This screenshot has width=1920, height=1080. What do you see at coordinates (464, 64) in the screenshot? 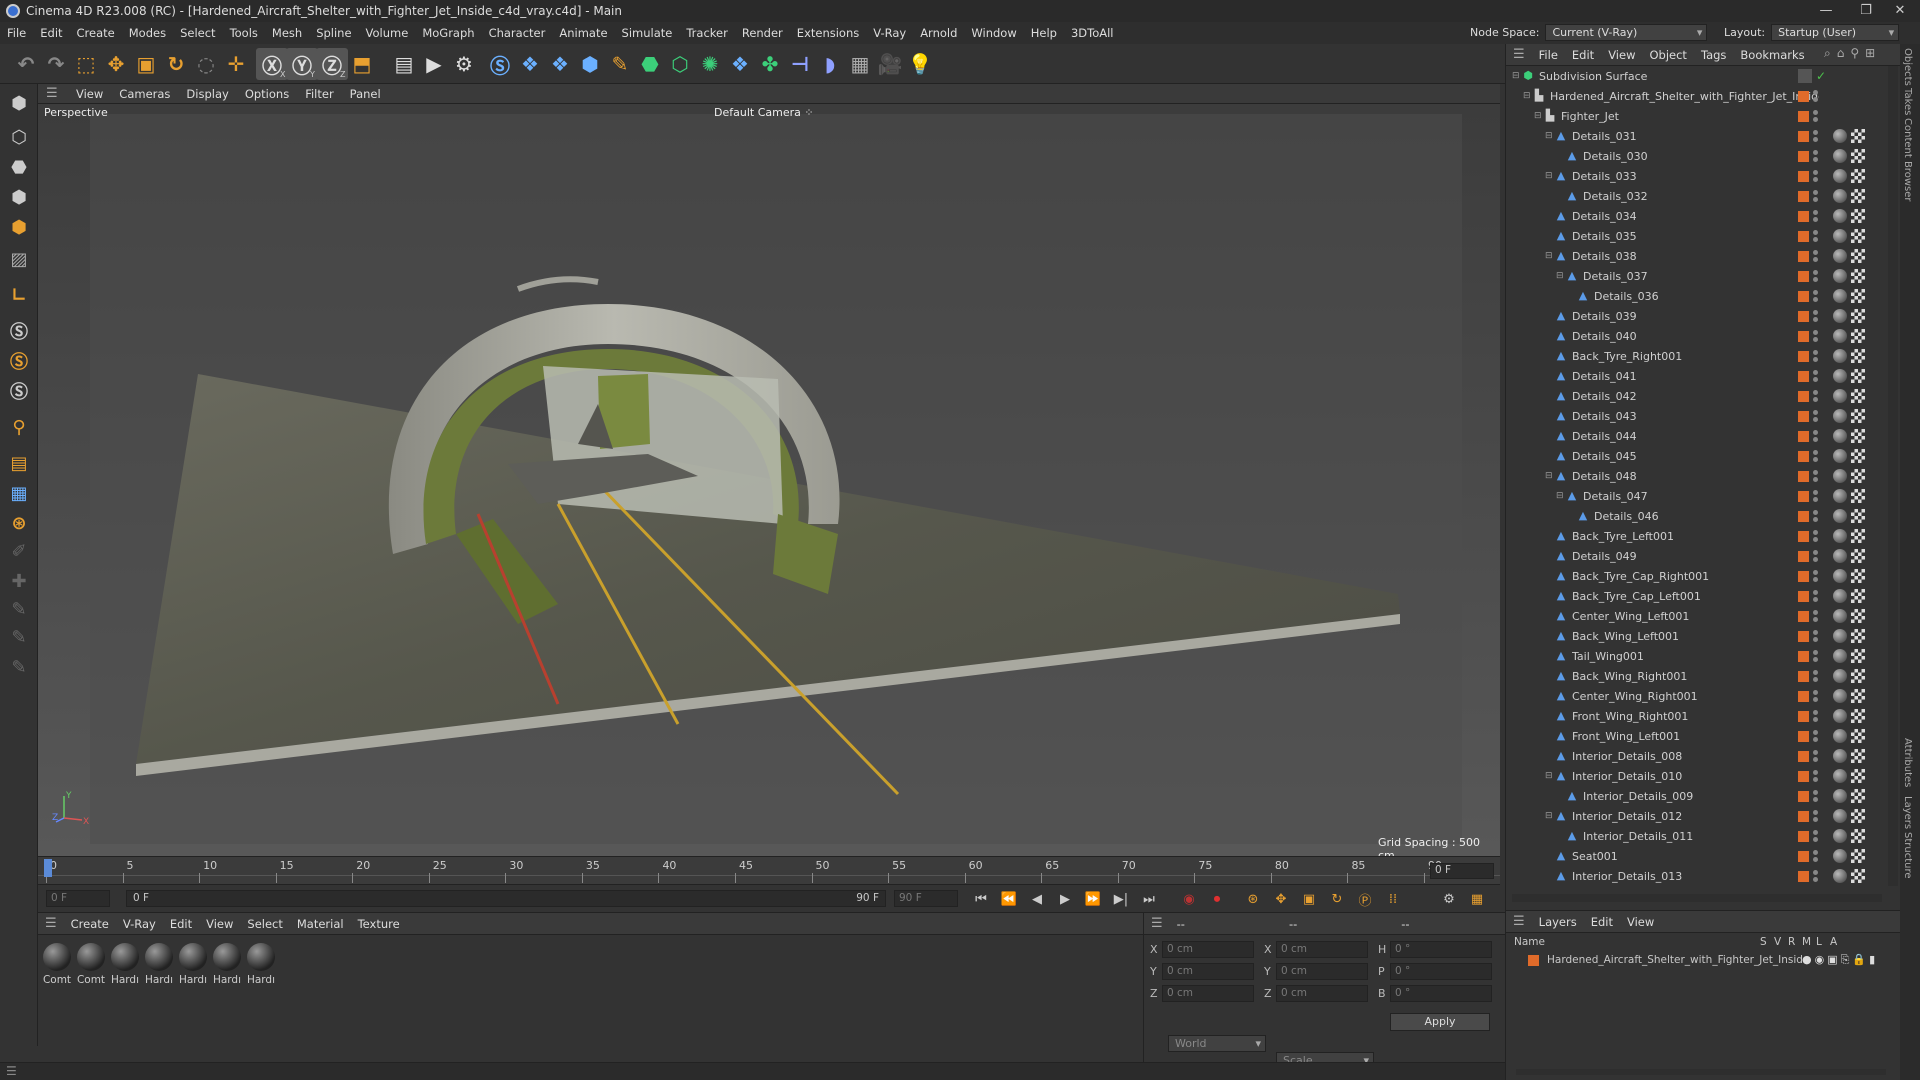
I see `render-settings-icon: ⚙` at bounding box center [464, 64].